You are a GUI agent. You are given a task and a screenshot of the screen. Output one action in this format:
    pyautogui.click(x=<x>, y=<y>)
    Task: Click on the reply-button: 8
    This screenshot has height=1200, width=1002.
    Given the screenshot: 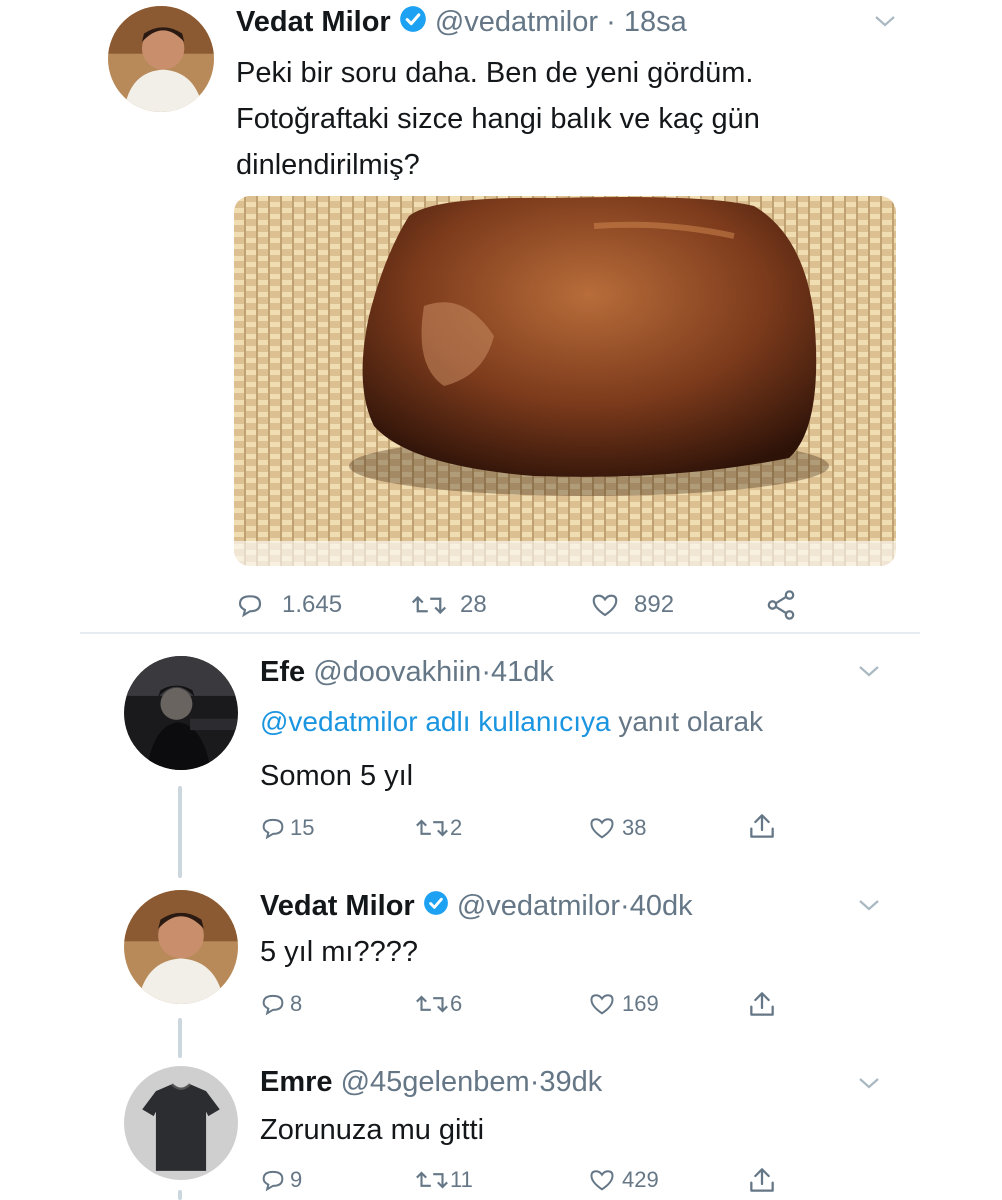 What is the action you would take?
    pyautogui.click(x=280, y=1004)
    